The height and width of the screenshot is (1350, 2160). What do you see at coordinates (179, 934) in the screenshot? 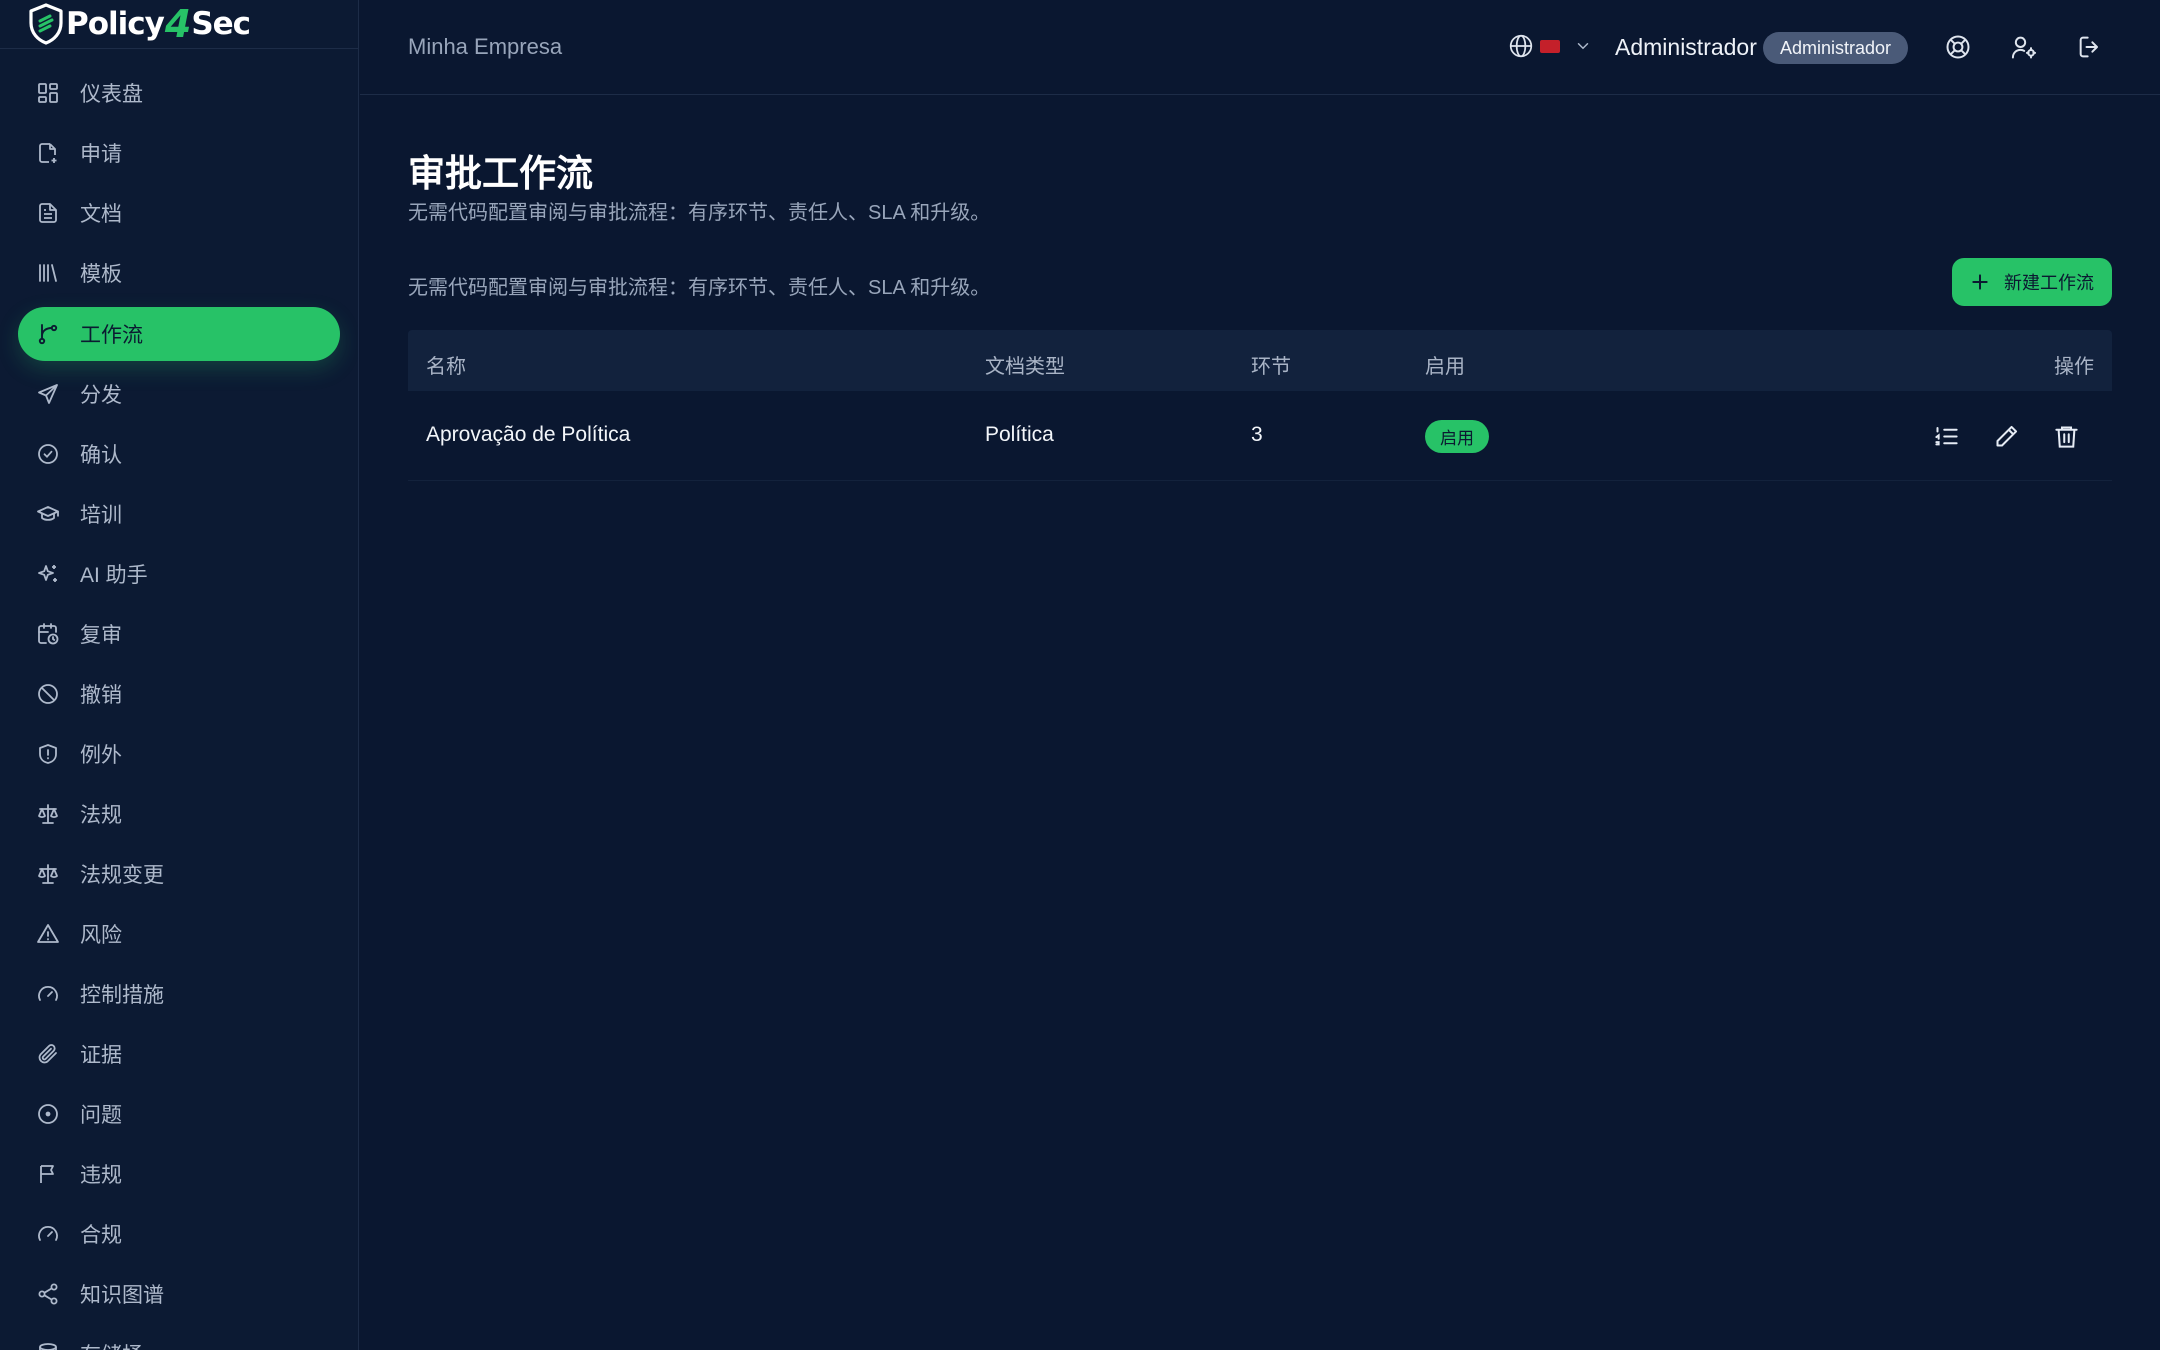
I see `sidebar-item-risks: 风险` at bounding box center [179, 934].